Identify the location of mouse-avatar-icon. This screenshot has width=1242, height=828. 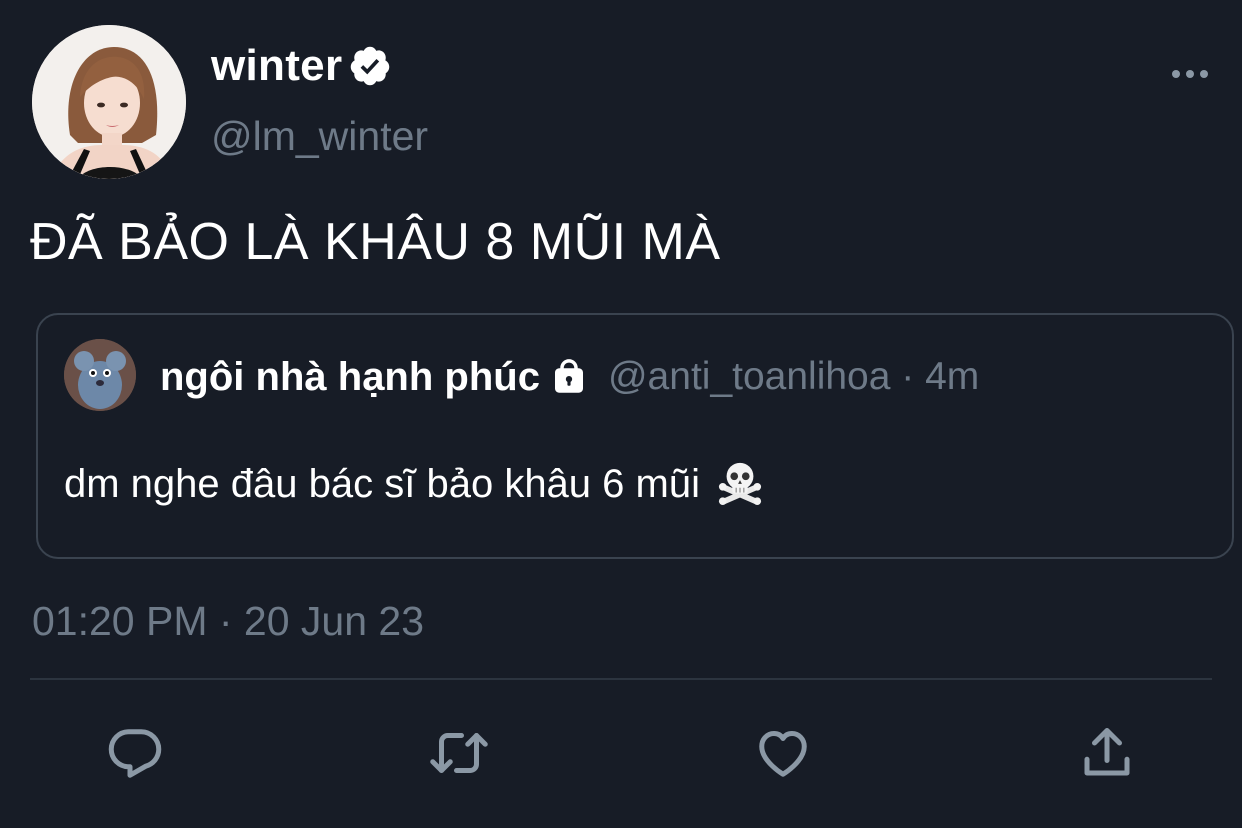
(100, 375).